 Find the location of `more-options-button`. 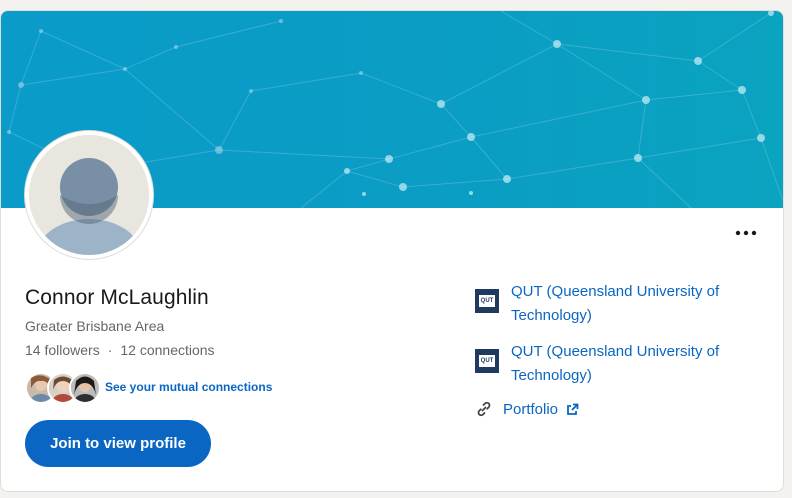

more-options-button is located at coordinates (746, 233).